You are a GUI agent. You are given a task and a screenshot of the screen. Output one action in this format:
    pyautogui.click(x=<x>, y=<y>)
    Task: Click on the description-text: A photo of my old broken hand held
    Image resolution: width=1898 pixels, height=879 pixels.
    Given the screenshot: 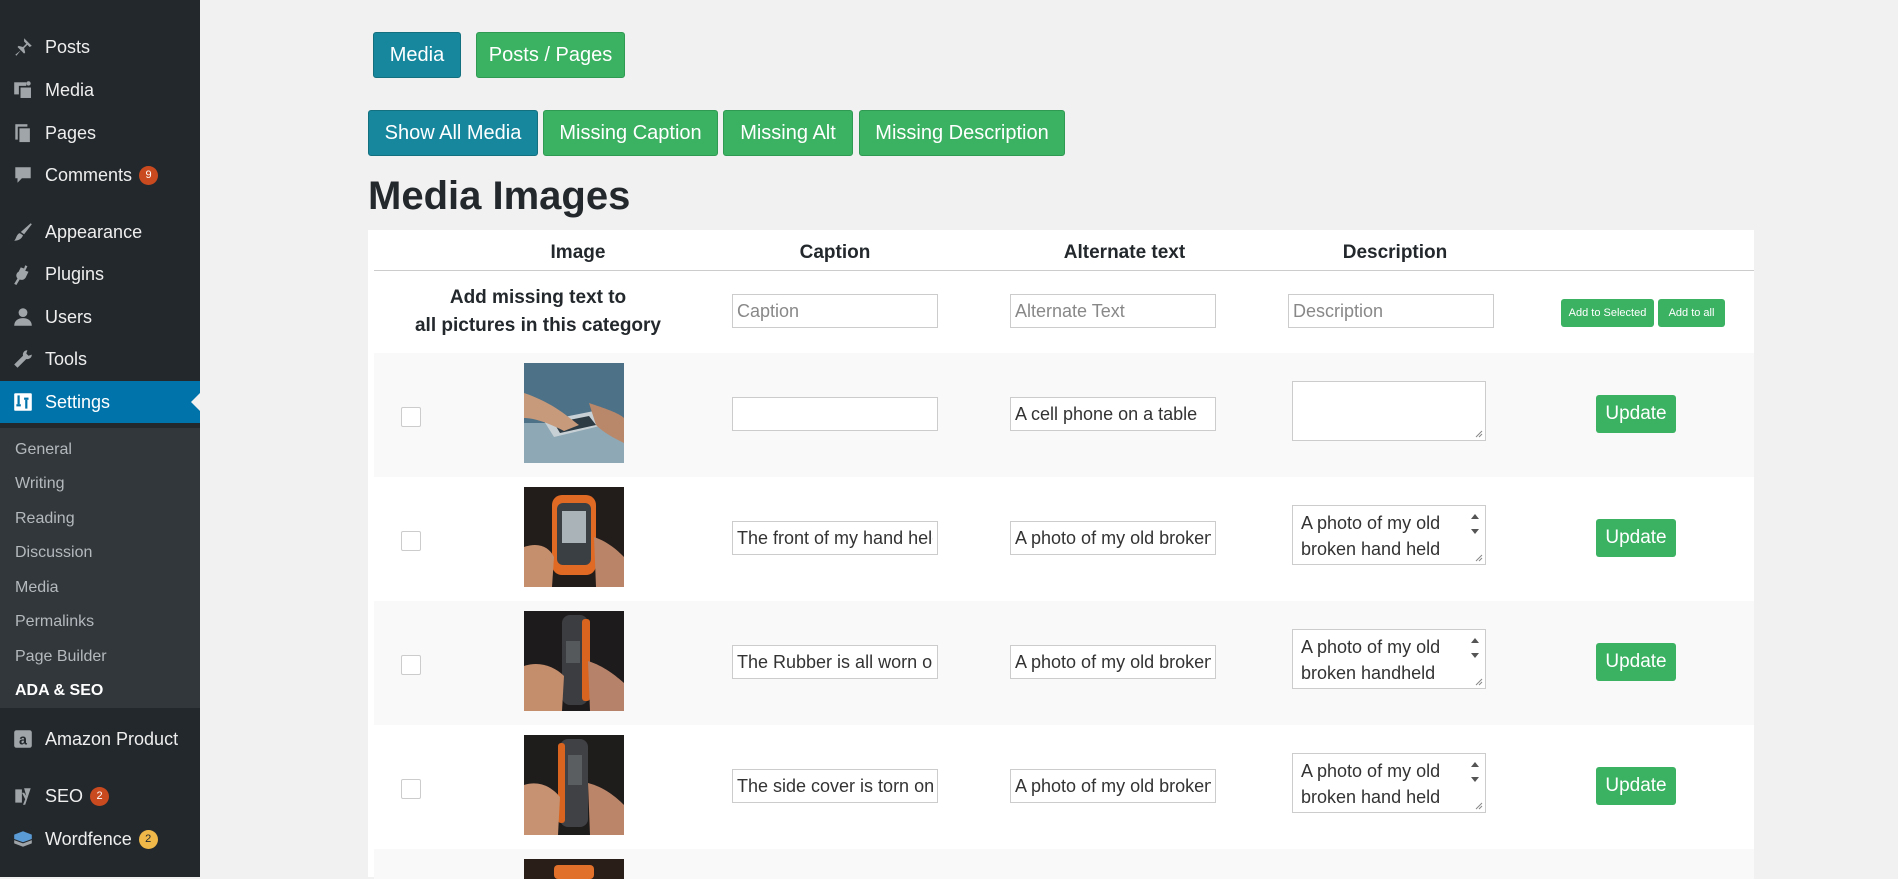 What is the action you would take?
    pyautogui.click(x=1371, y=784)
    